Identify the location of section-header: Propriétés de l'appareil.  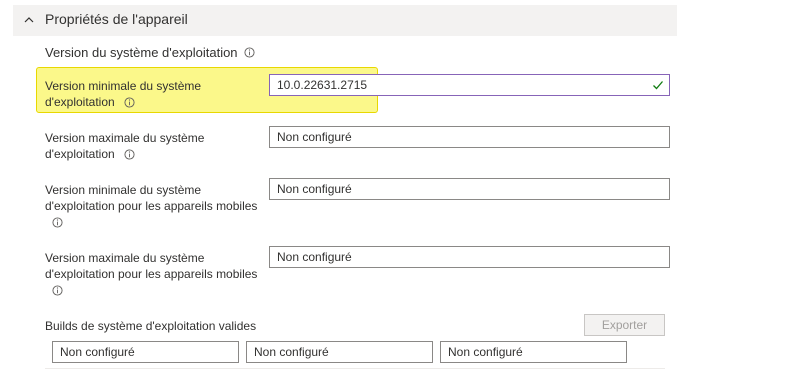
(345, 20).